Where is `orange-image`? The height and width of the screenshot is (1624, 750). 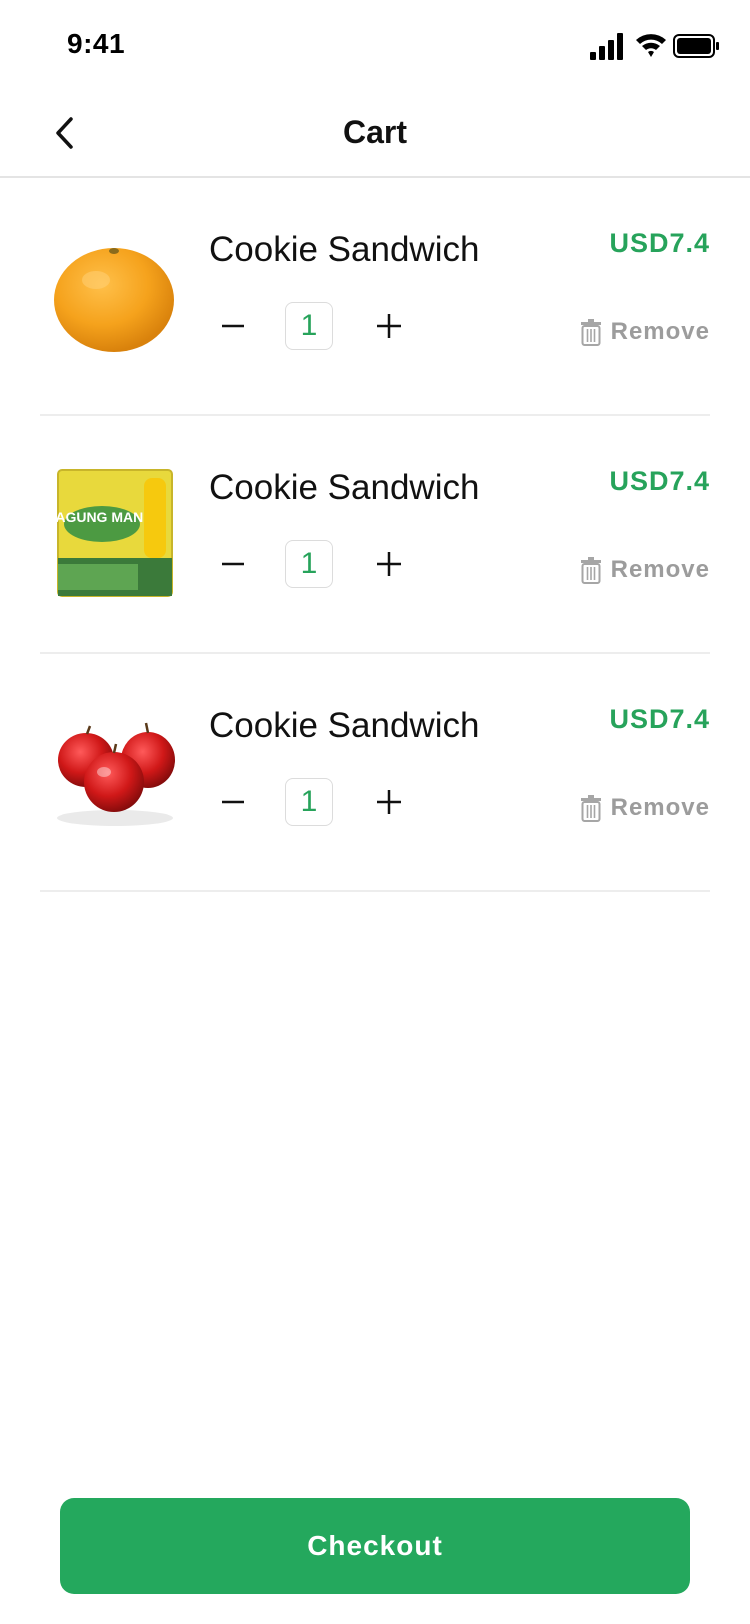
orange-image is located at coordinates (114, 300).